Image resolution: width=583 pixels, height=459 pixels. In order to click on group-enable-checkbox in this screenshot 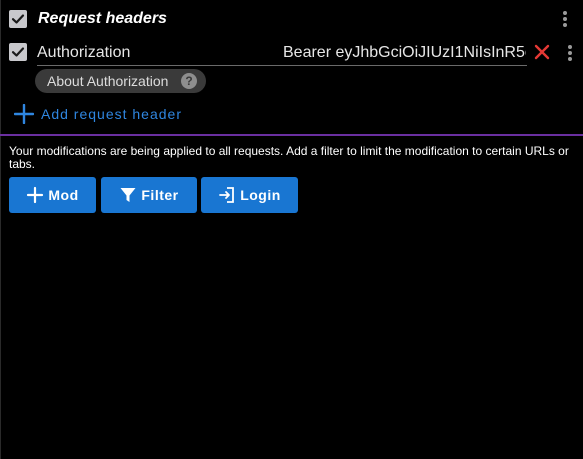, I will do `click(18, 19)`.